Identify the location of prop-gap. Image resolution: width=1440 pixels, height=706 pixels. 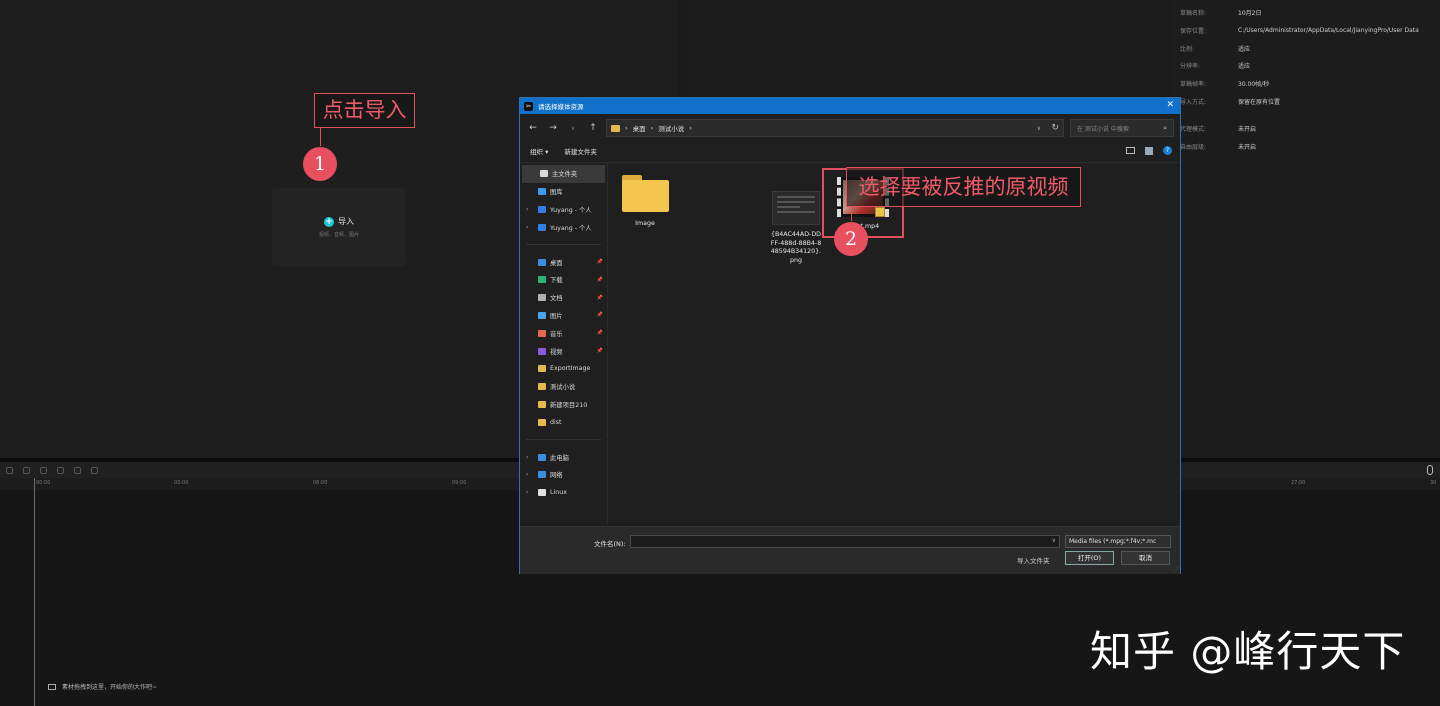
(1306, 115).